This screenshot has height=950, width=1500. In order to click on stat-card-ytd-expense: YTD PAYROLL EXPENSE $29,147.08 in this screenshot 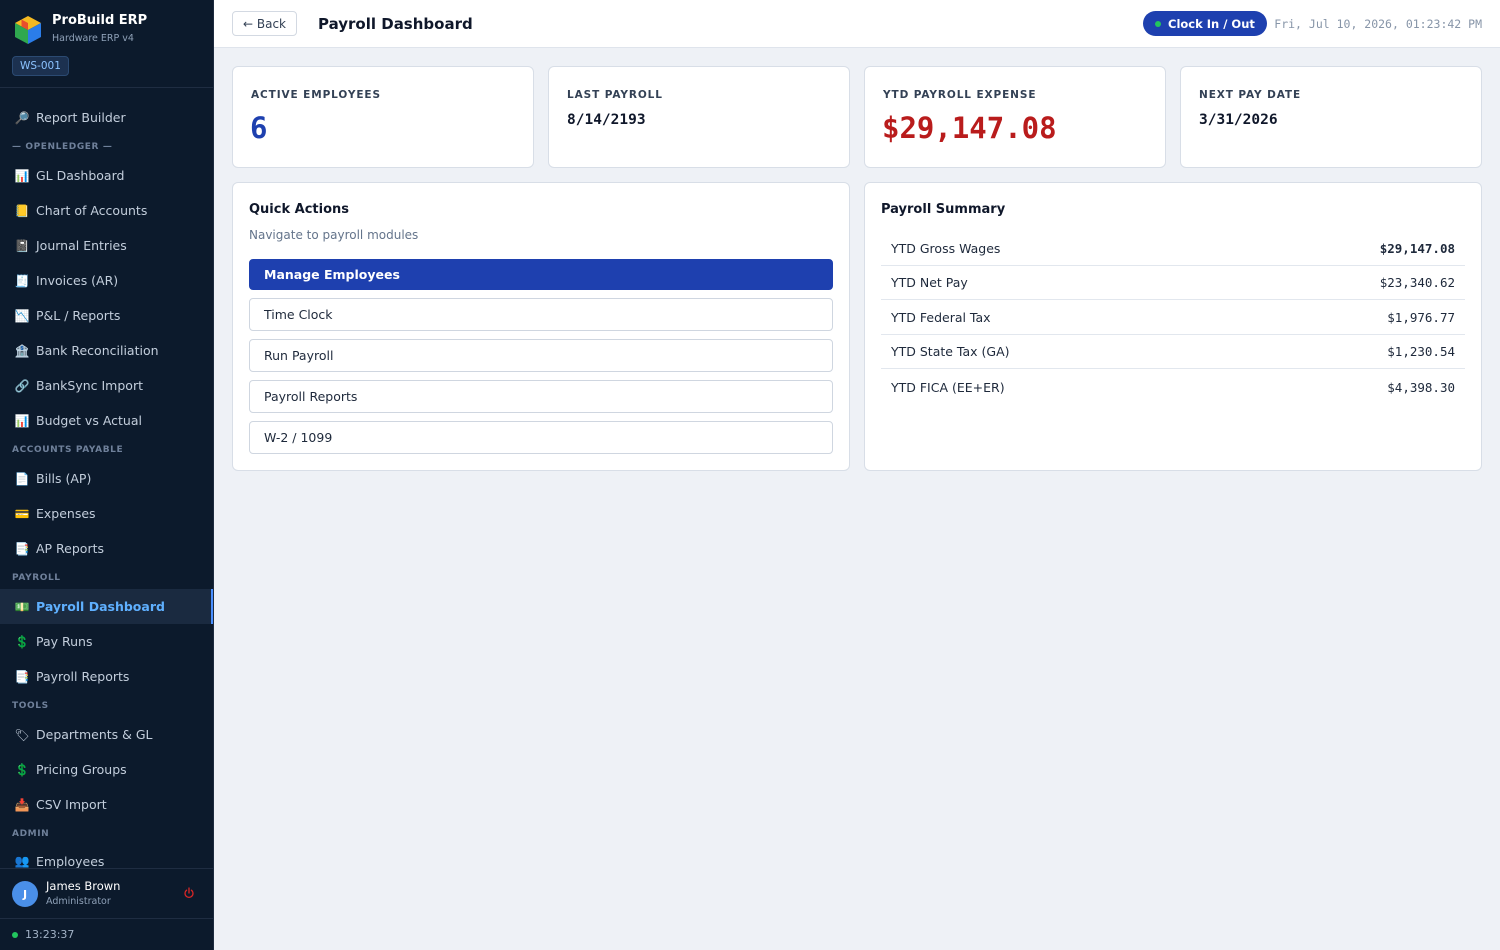, I will do `click(1015, 117)`.